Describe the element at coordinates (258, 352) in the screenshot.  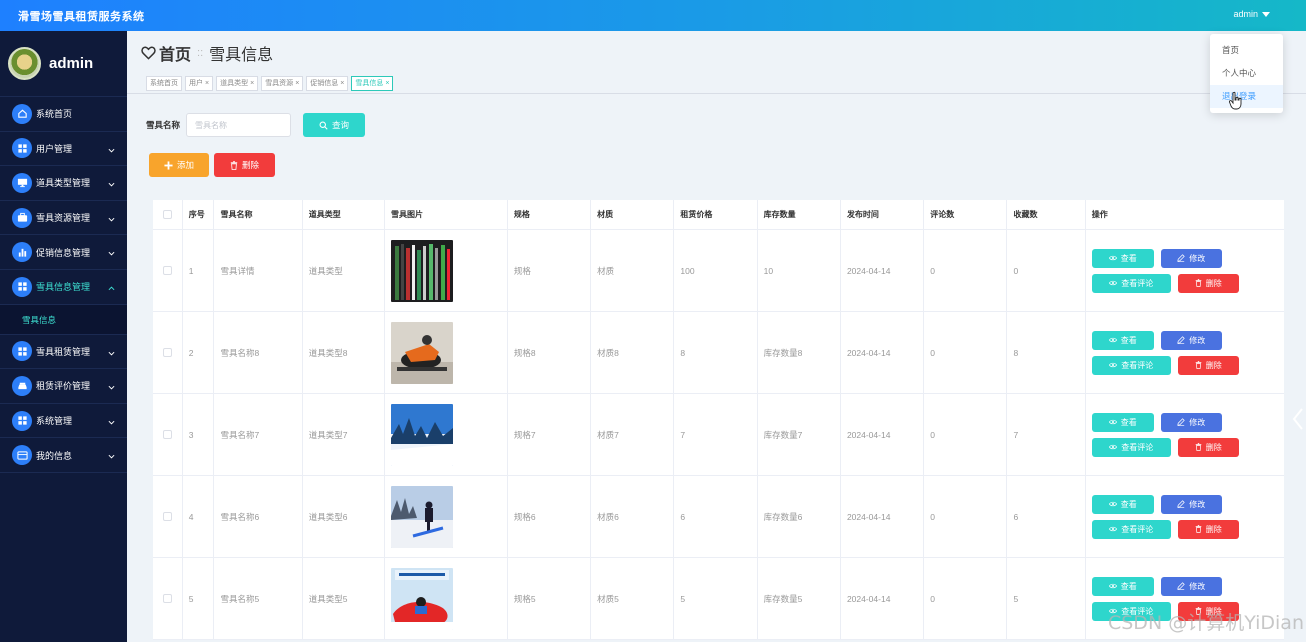
I see `cell-name: 雪具名称8` at that location.